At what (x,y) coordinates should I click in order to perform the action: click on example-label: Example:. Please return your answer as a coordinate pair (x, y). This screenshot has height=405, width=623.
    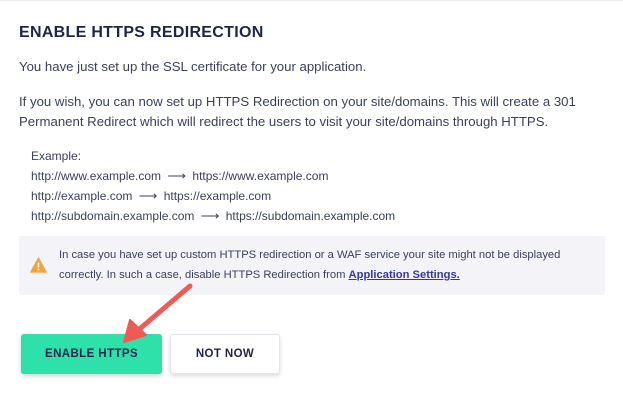
    Looking at the image, I should click on (56, 156).